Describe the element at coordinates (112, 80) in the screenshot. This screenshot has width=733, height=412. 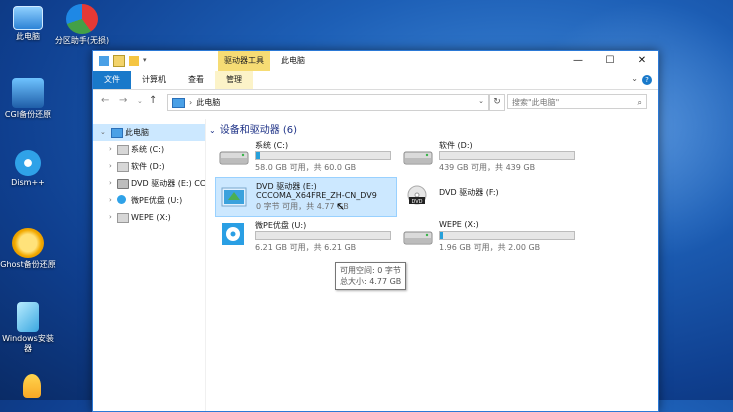
I see `tab-file: 文件` at that location.